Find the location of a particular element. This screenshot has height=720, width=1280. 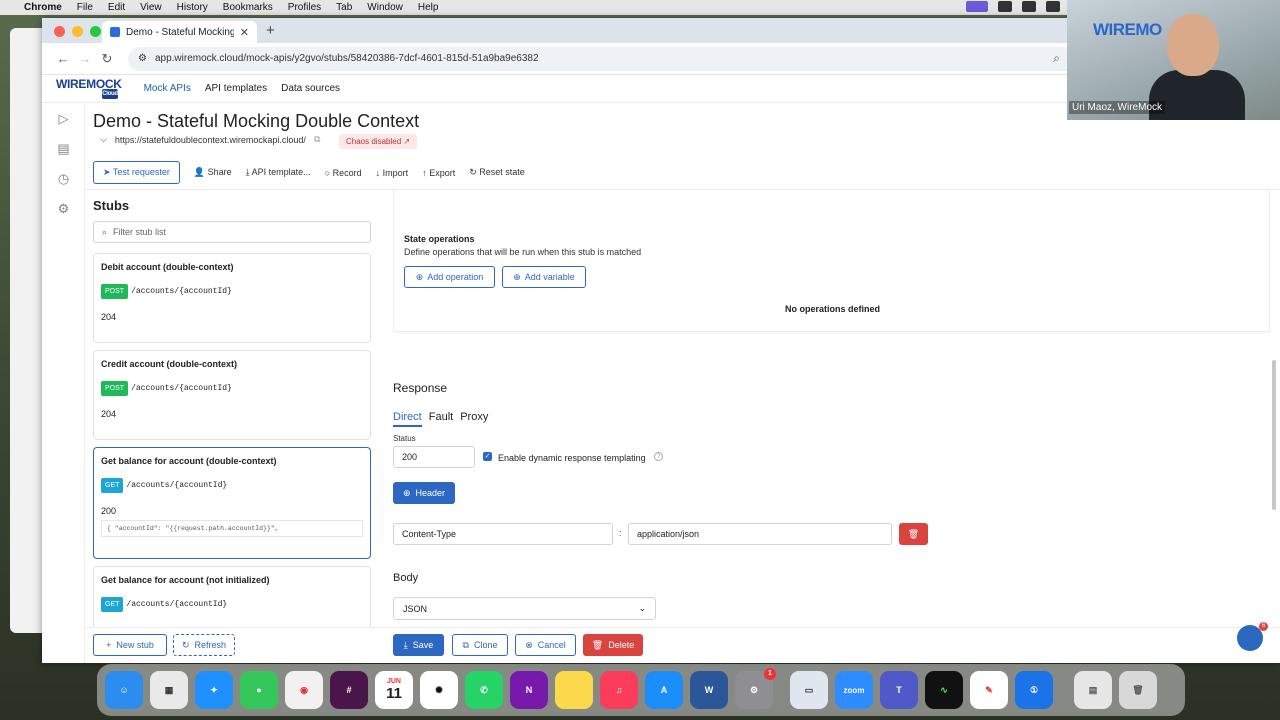

nav-data-sources: Data sources is located at coordinates (310, 88).